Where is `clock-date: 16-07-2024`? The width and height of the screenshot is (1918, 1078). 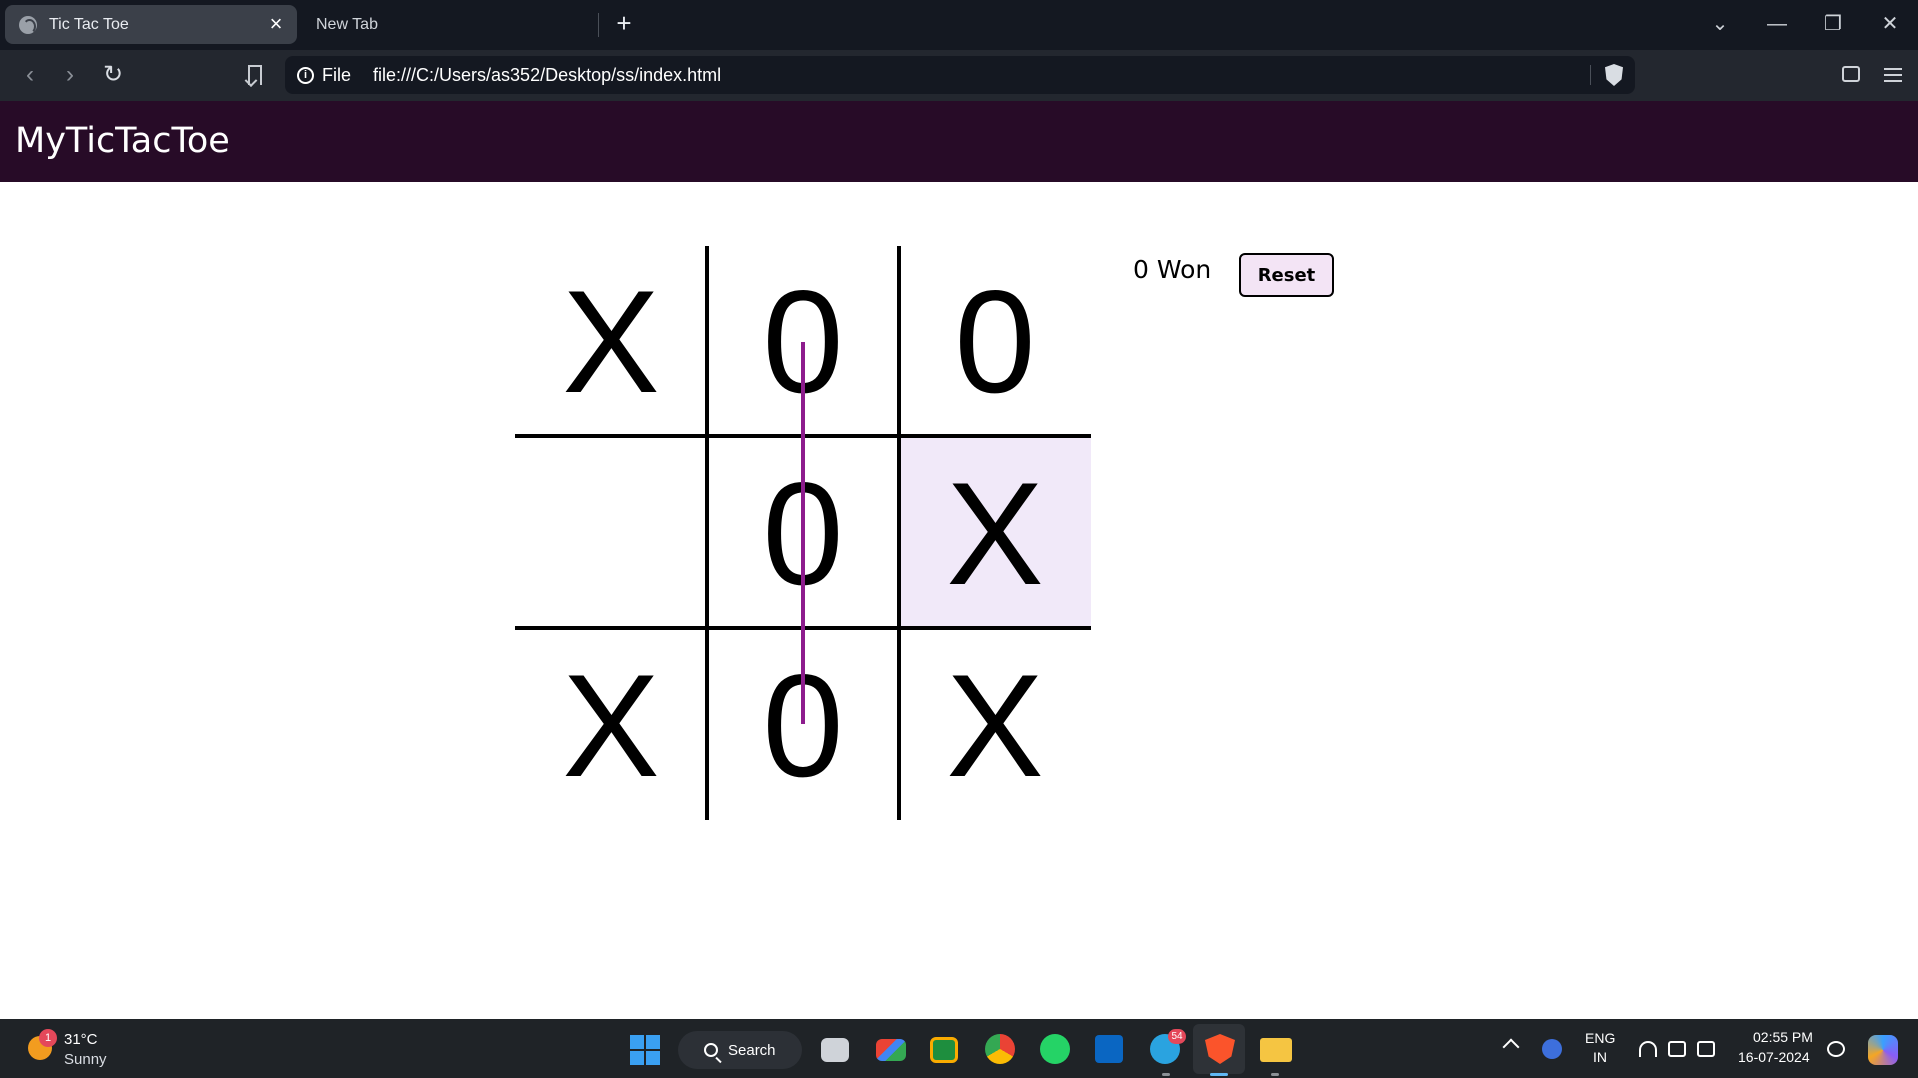
clock-date: 16-07-2024 is located at coordinates (1774, 1057).